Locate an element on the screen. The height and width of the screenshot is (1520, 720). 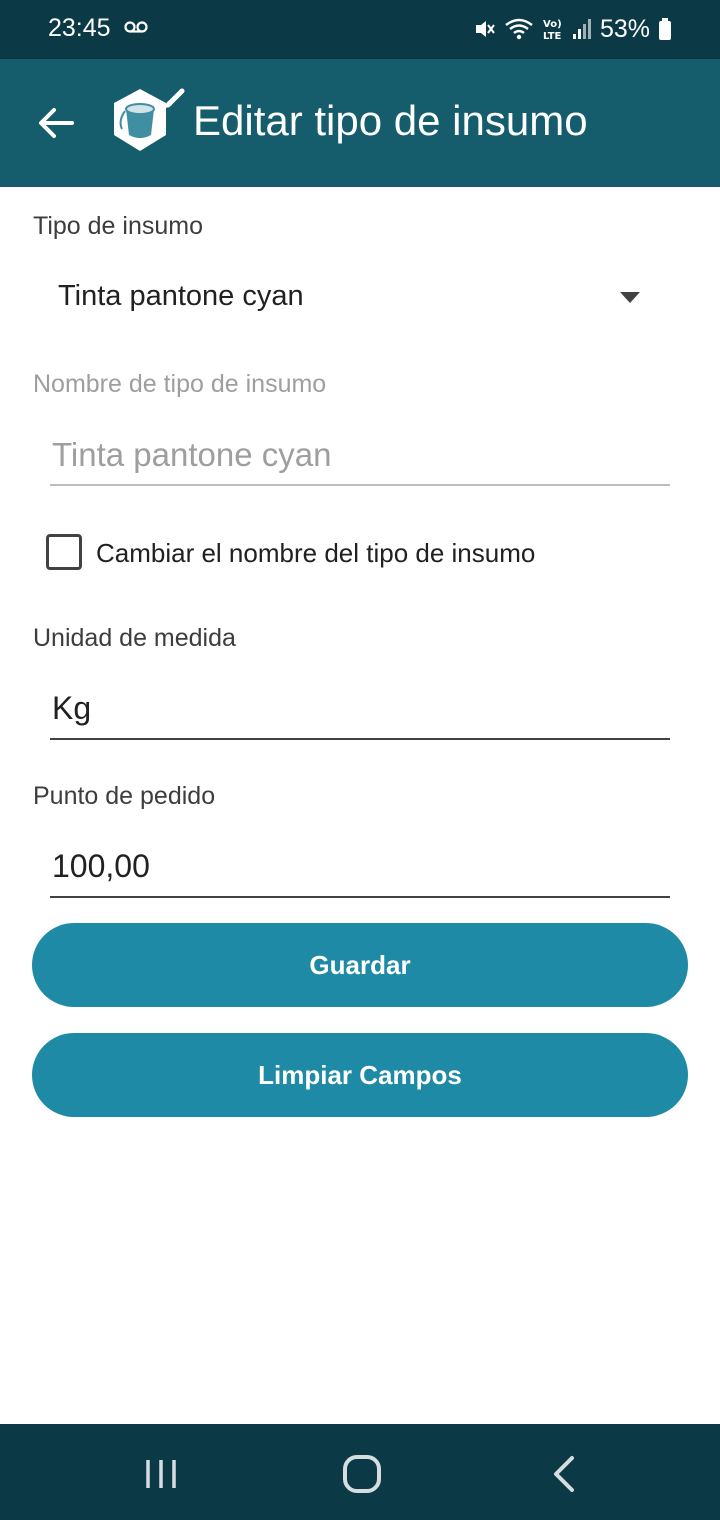
unidad-medida-label: Unidad de medida is located at coordinates (134, 638).